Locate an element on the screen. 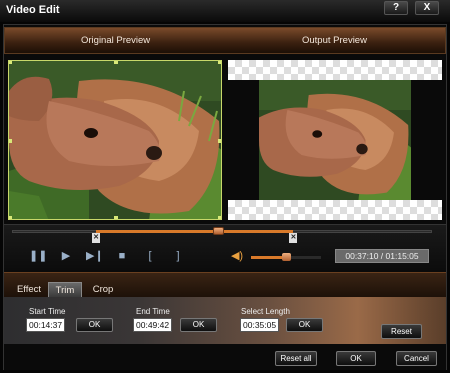 The height and width of the screenshot is (373, 450). footer-bar is located at coordinates (225, 357).